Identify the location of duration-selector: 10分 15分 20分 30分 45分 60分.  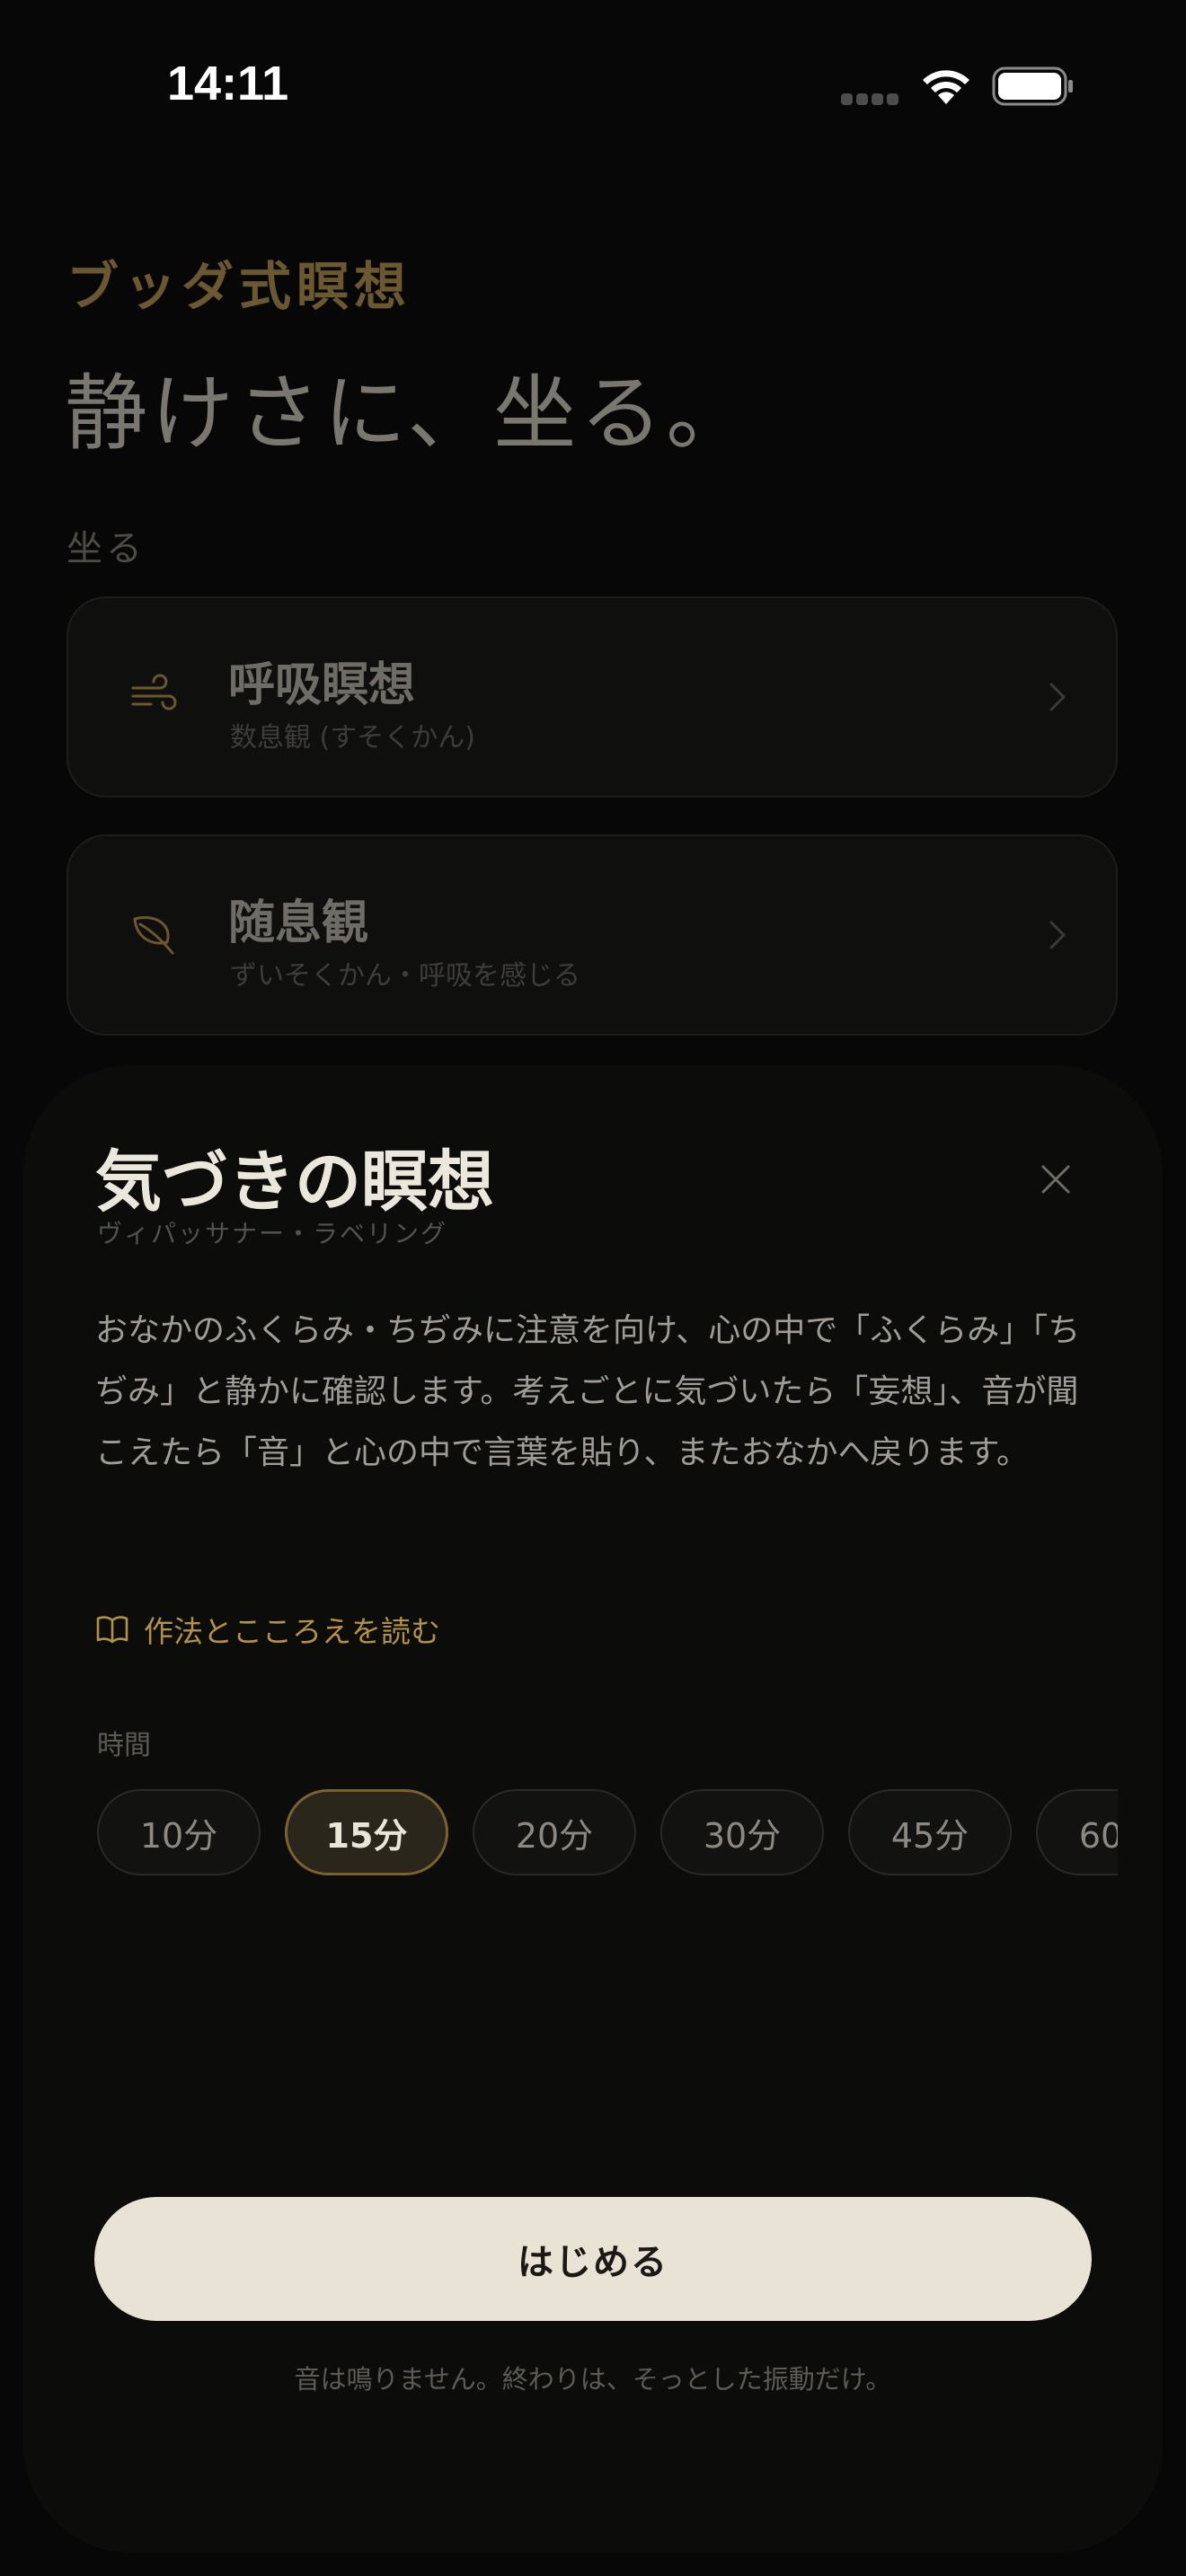
(607, 1836).